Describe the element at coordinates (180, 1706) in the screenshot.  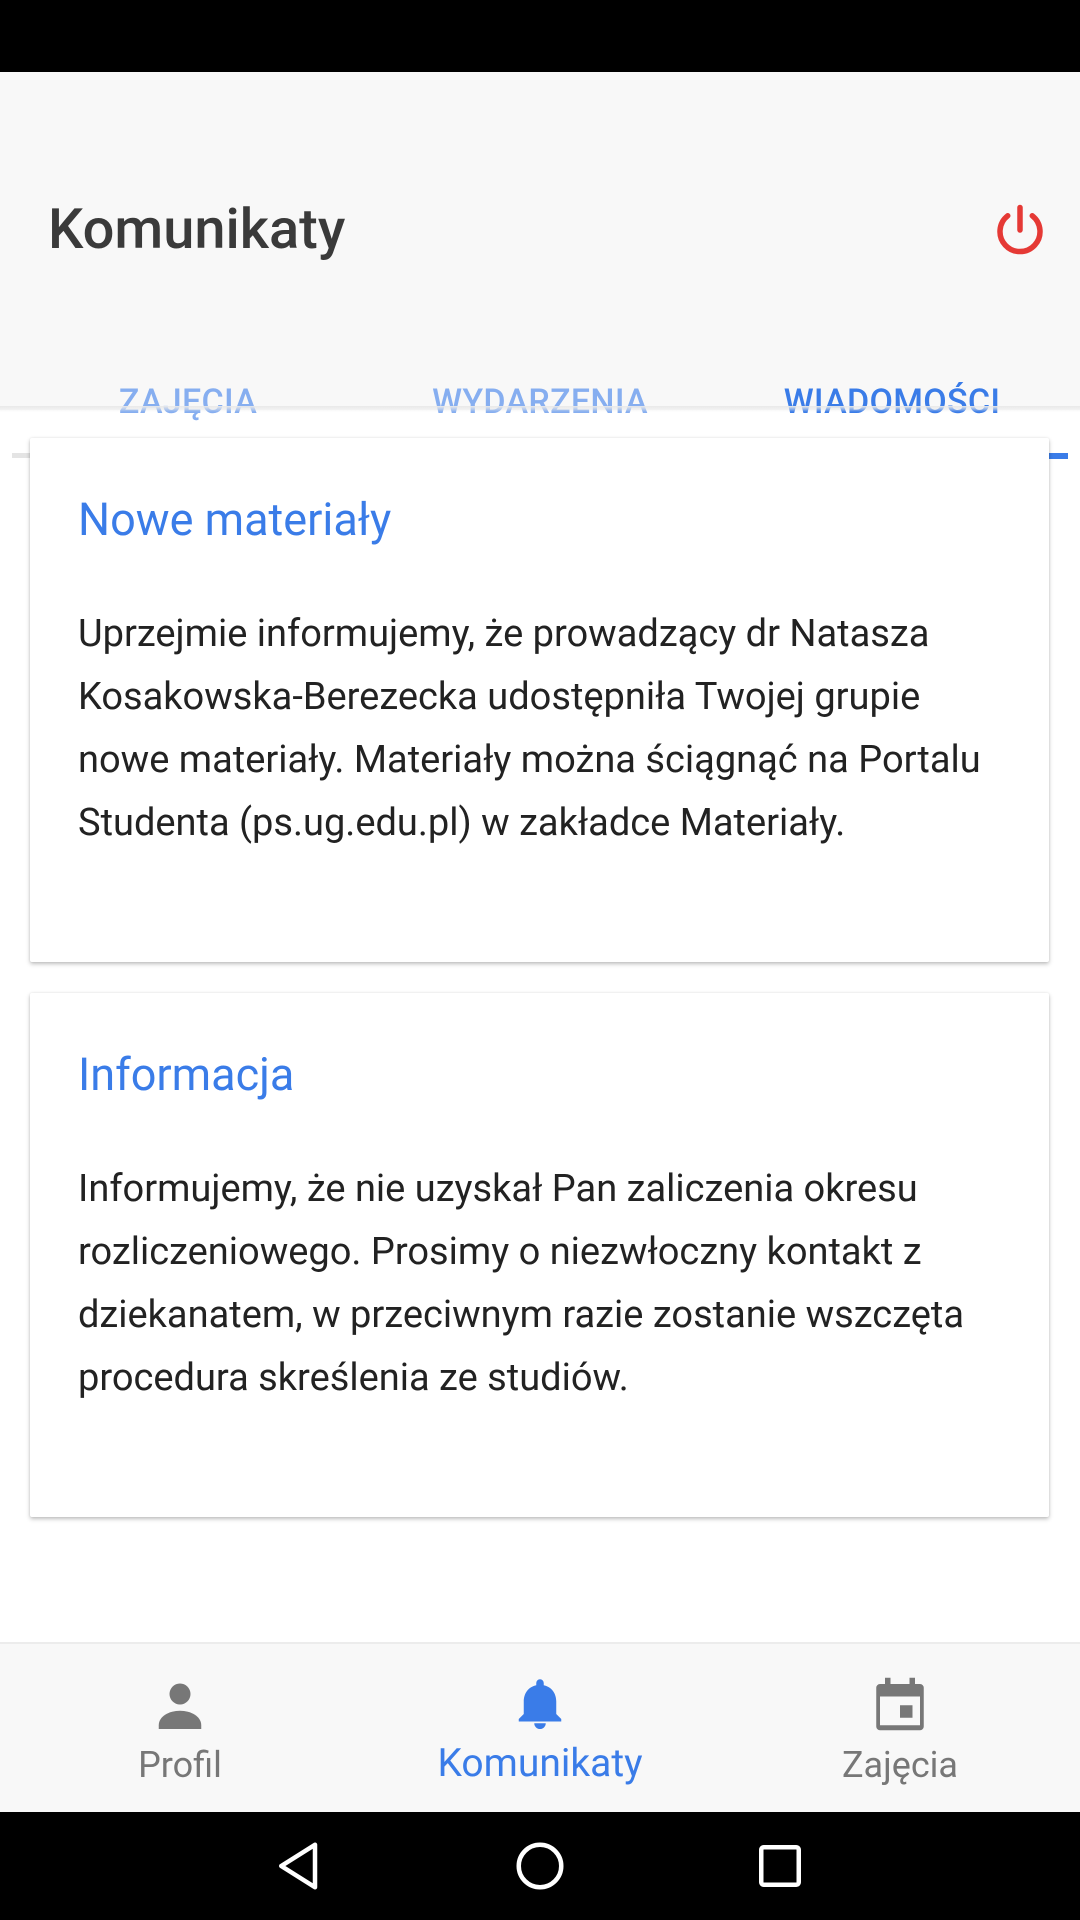
I see `person-icon` at that location.